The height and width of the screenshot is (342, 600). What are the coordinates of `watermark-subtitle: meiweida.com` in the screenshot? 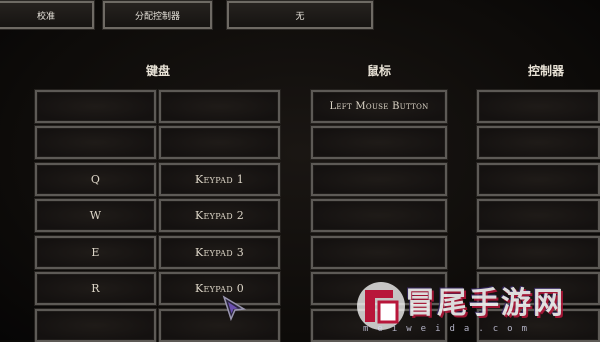 It's located at (450, 329).